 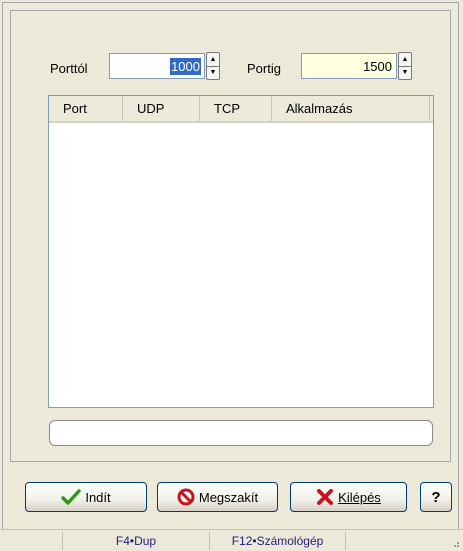 I want to click on help-button: ?, so click(x=436, y=497).